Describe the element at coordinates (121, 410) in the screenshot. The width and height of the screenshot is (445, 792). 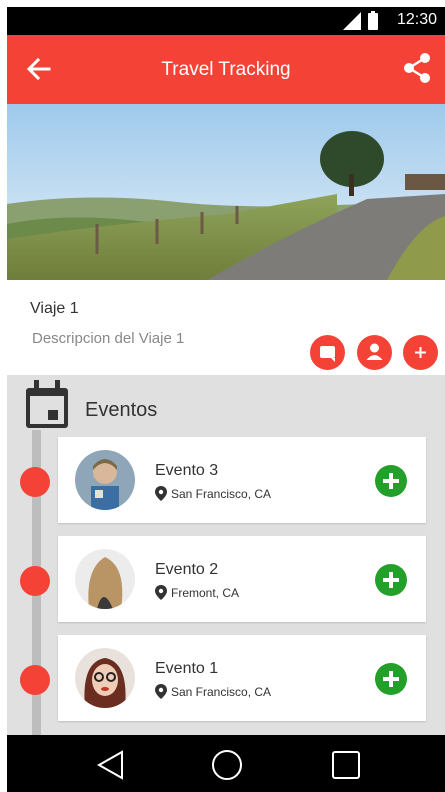
I see `events-heading: Eventos` at that location.